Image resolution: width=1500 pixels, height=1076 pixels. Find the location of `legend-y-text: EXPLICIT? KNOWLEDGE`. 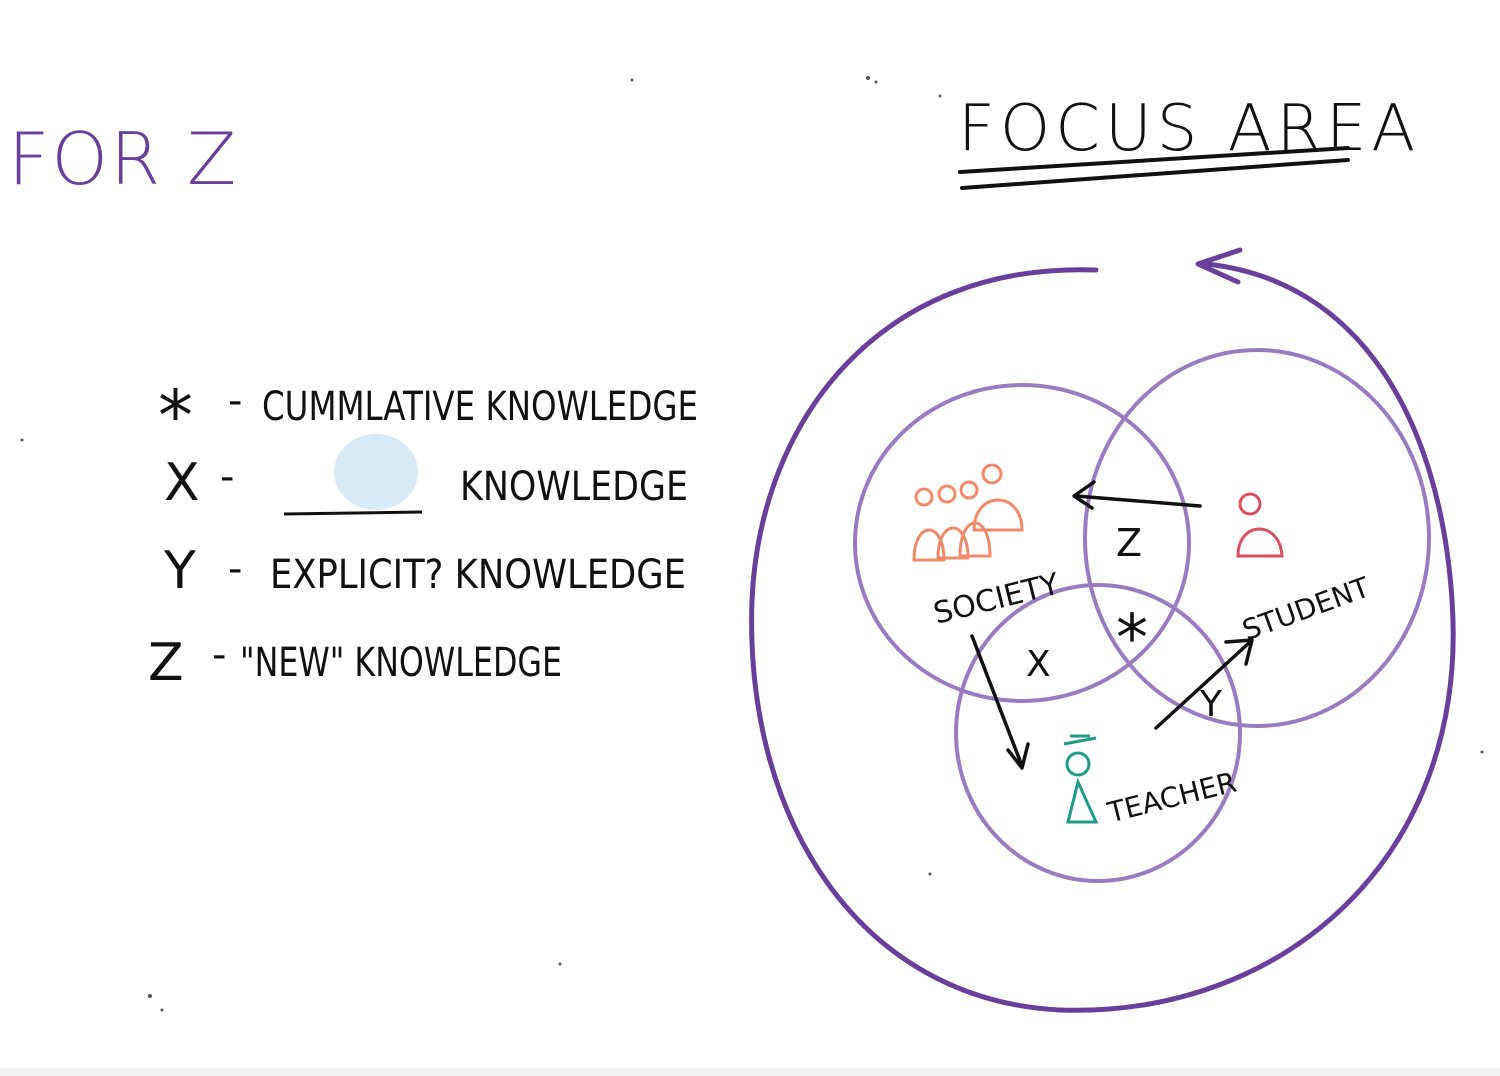

legend-y-text: EXPLICIT? KNOWLEDGE is located at coordinates (478, 575).